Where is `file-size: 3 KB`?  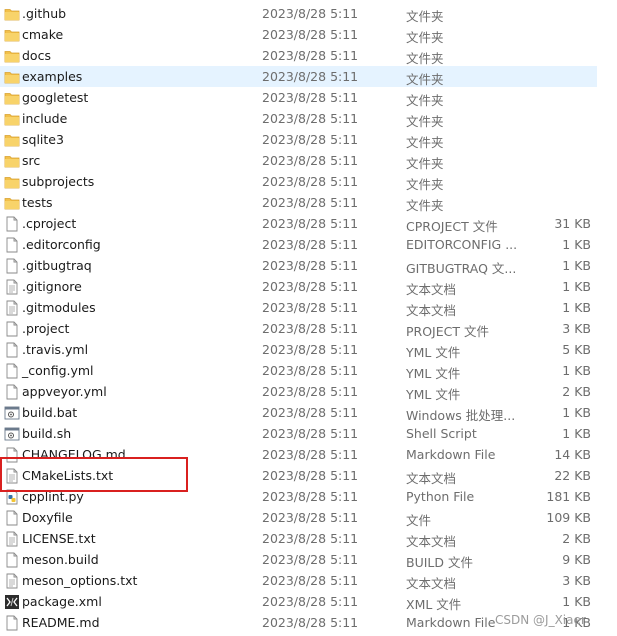 file-size: 3 KB is located at coordinates (576, 328).